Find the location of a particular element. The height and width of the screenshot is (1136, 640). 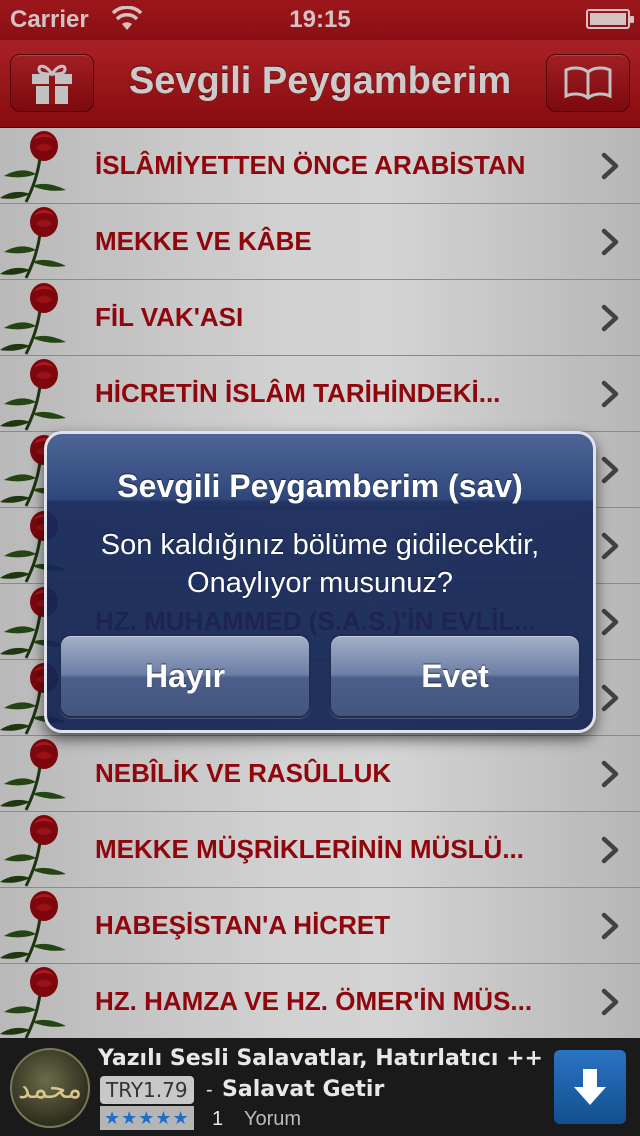

confirm-button: Evet is located at coordinates (455, 676).